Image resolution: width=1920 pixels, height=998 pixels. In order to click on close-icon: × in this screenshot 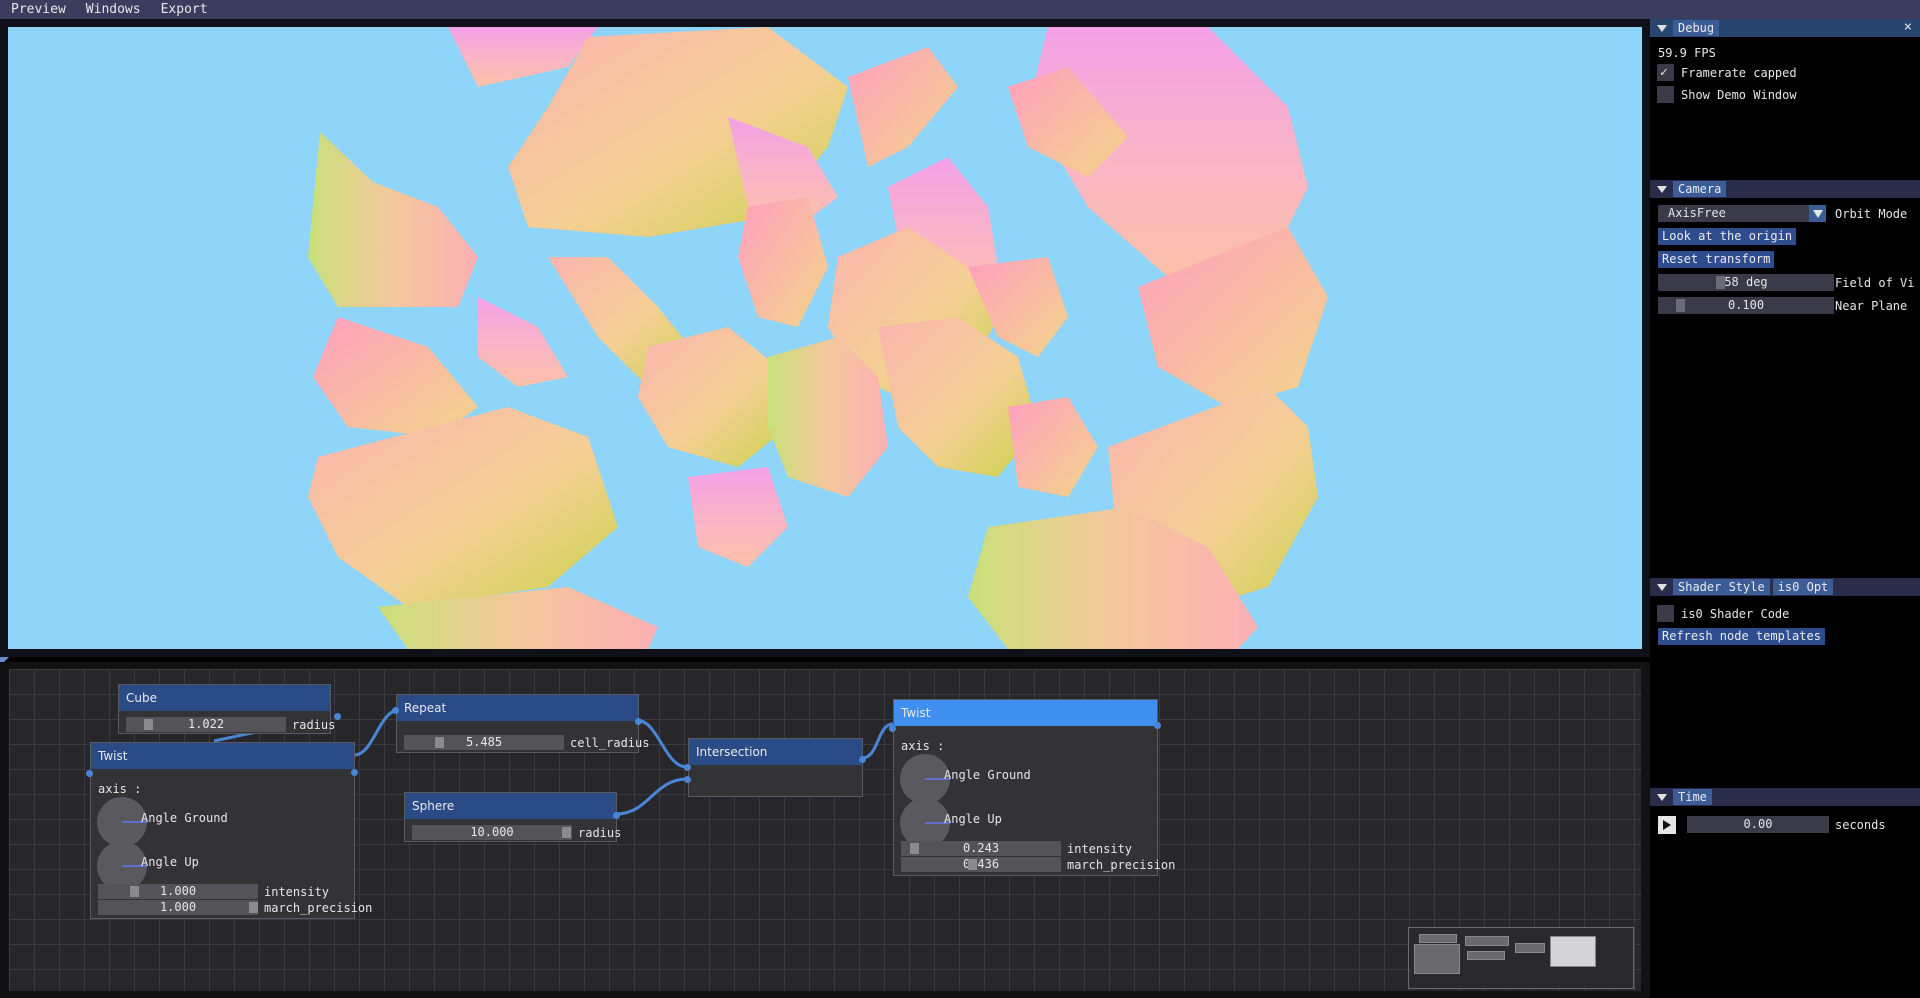, I will do `click(1908, 27)`.